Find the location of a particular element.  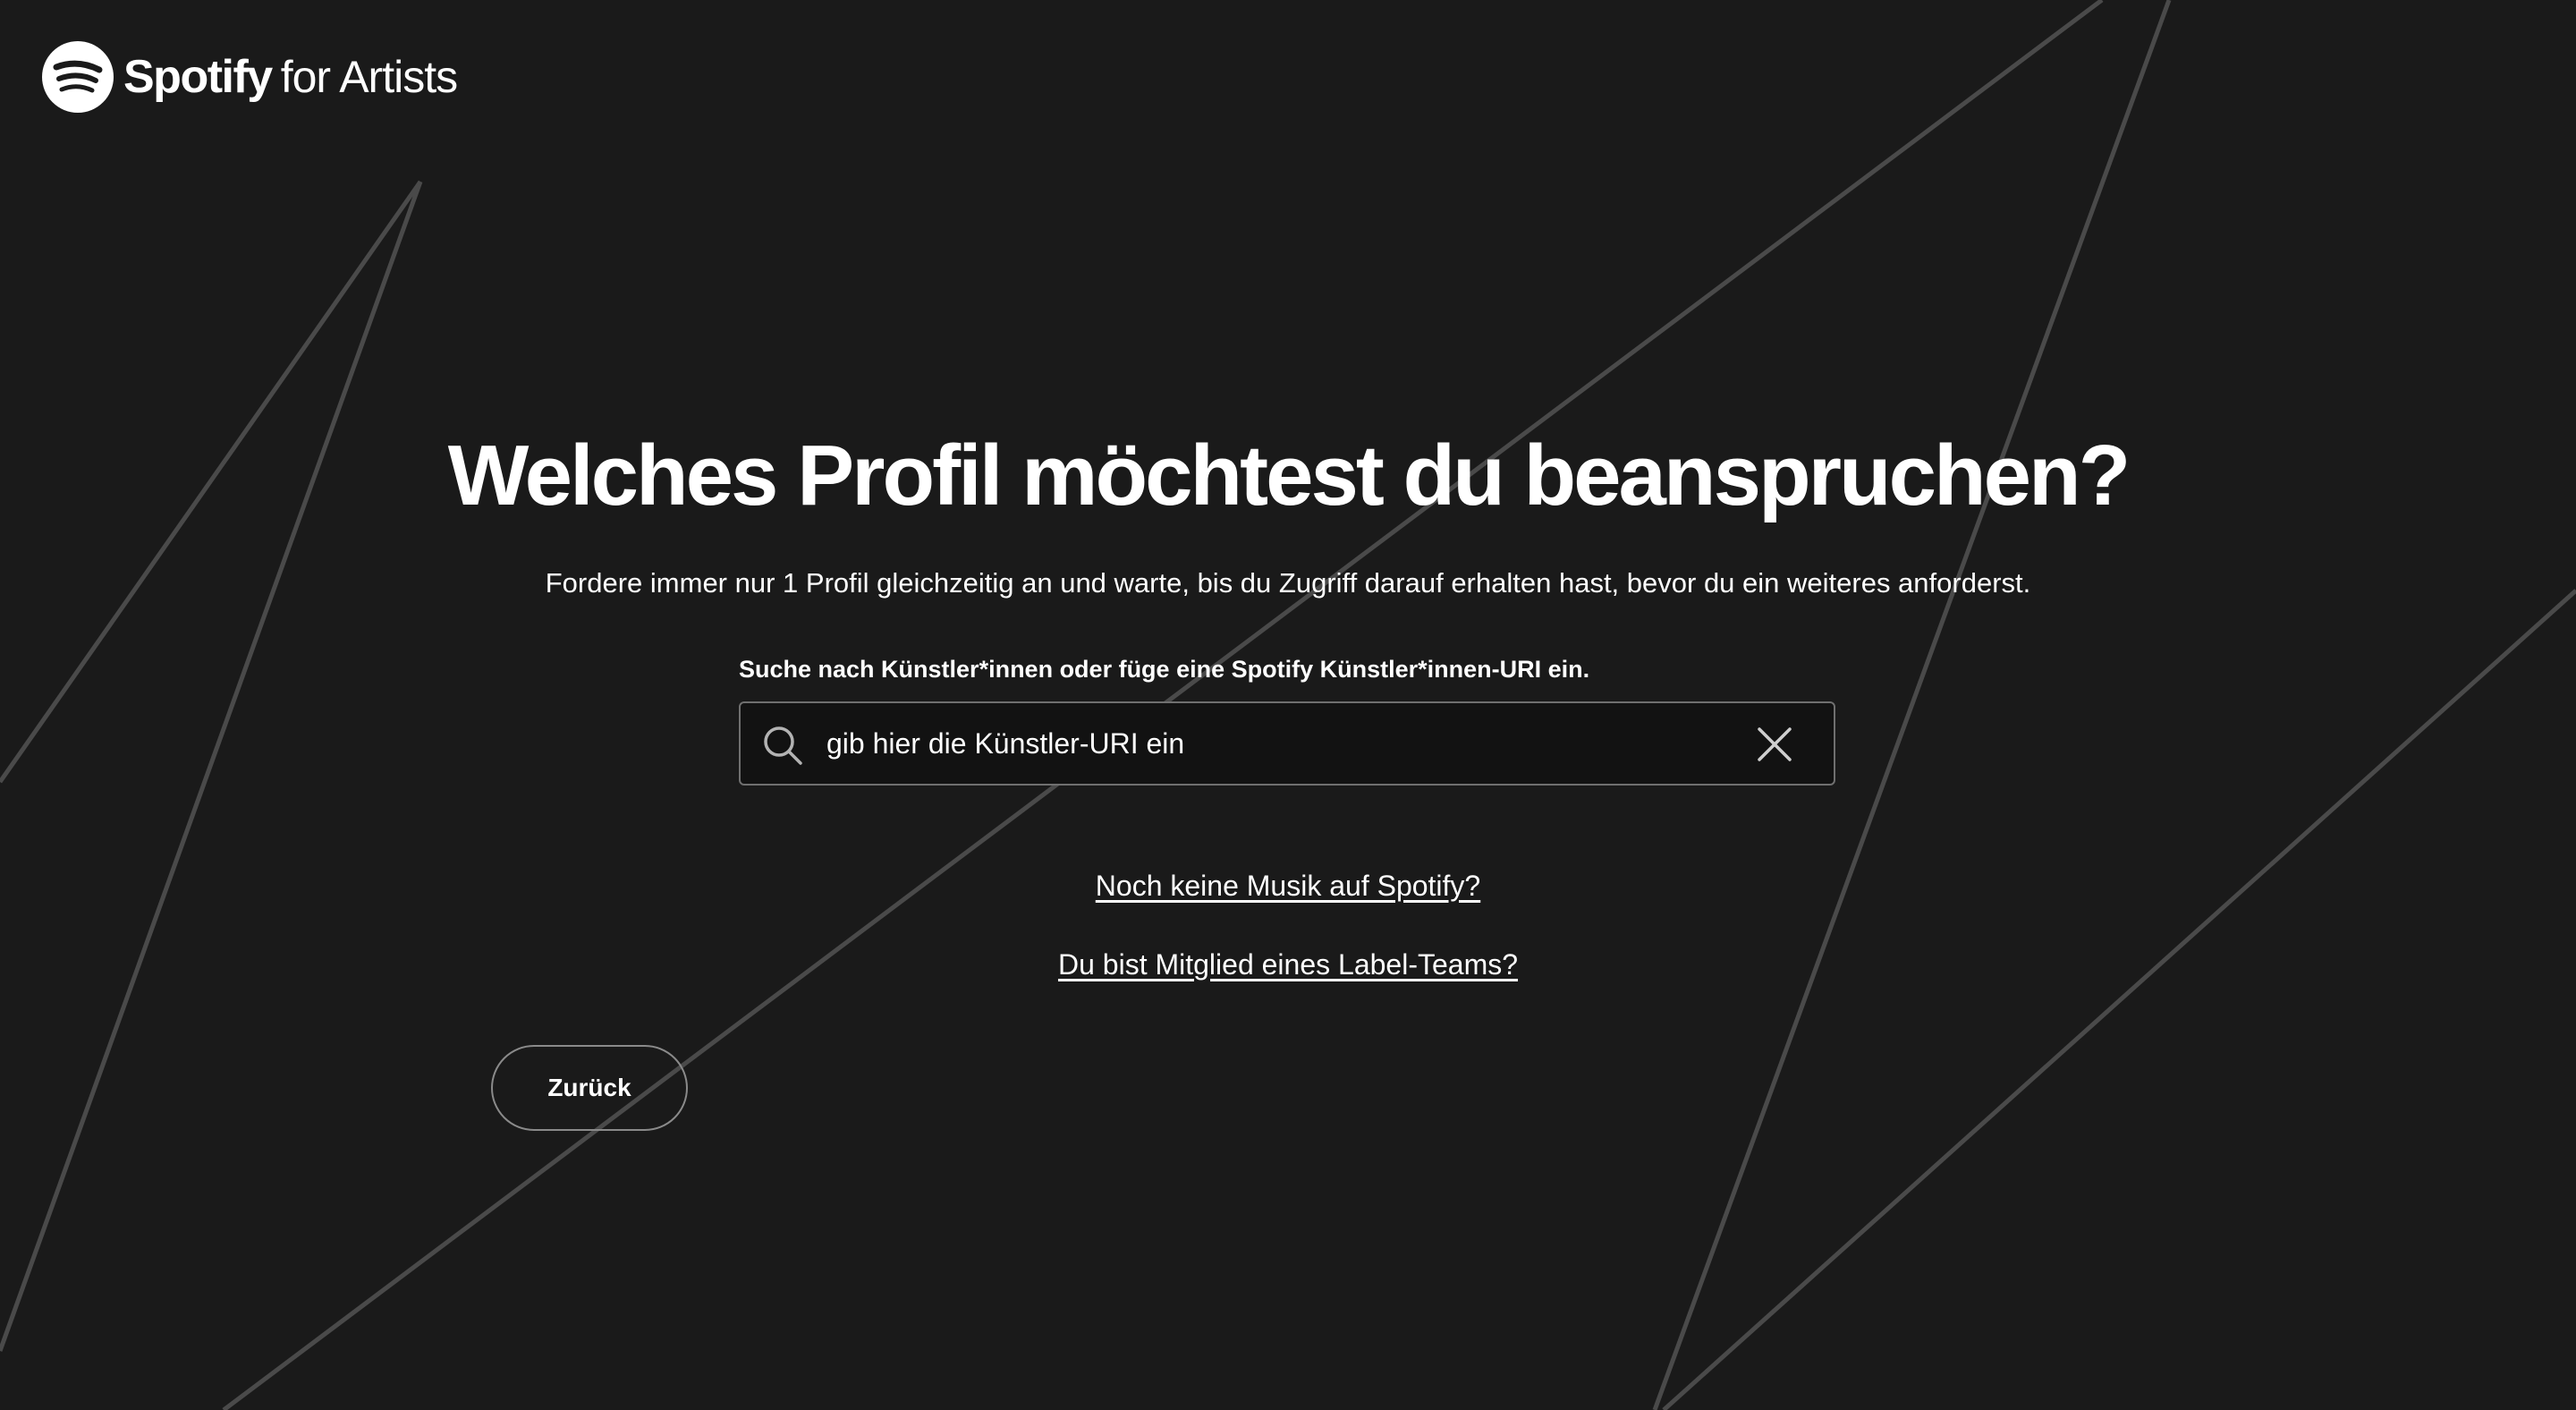

no-music-on-spotify-link: Noch keine Musik auf Spotify? is located at coordinates (1288, 886).